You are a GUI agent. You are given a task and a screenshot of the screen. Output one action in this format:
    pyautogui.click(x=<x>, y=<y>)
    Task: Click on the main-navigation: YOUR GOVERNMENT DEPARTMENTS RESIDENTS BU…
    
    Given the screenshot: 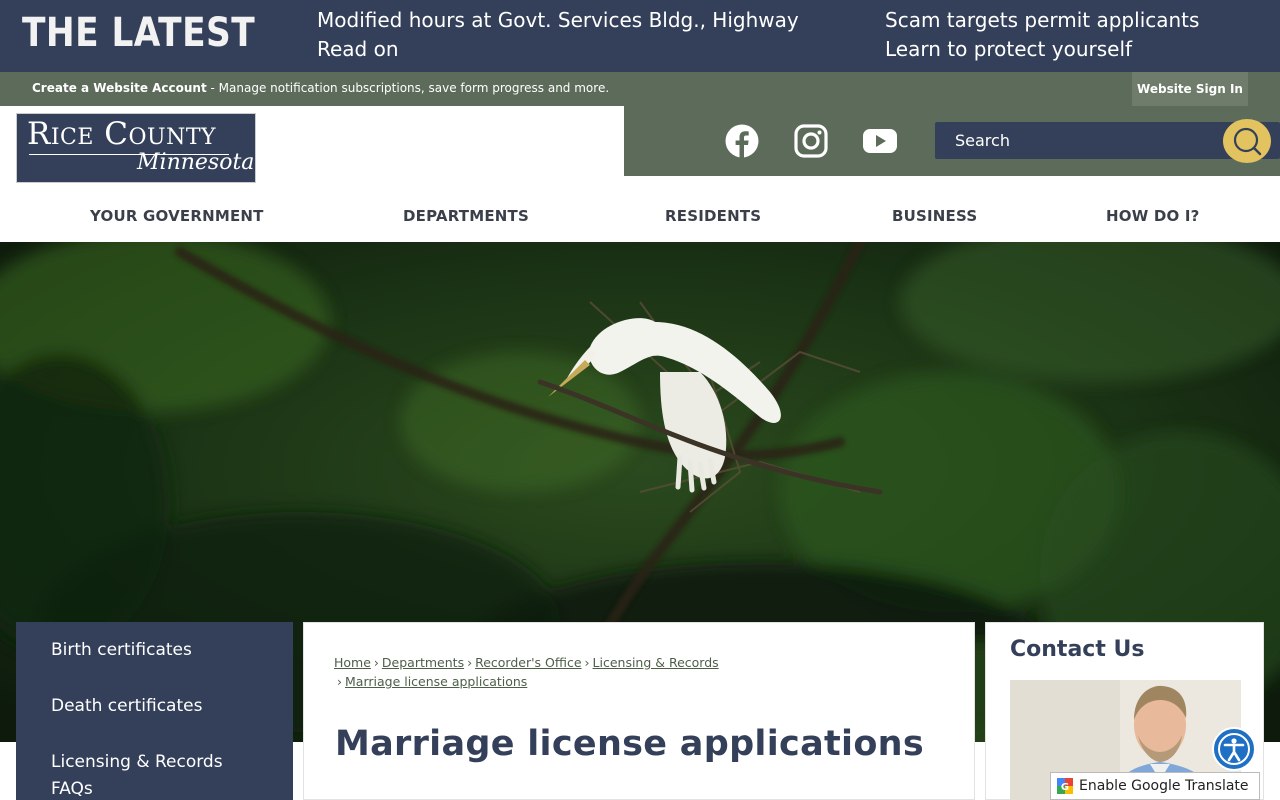 What is the action you would take?
    pyautogui.click(x=640, y=216)
    